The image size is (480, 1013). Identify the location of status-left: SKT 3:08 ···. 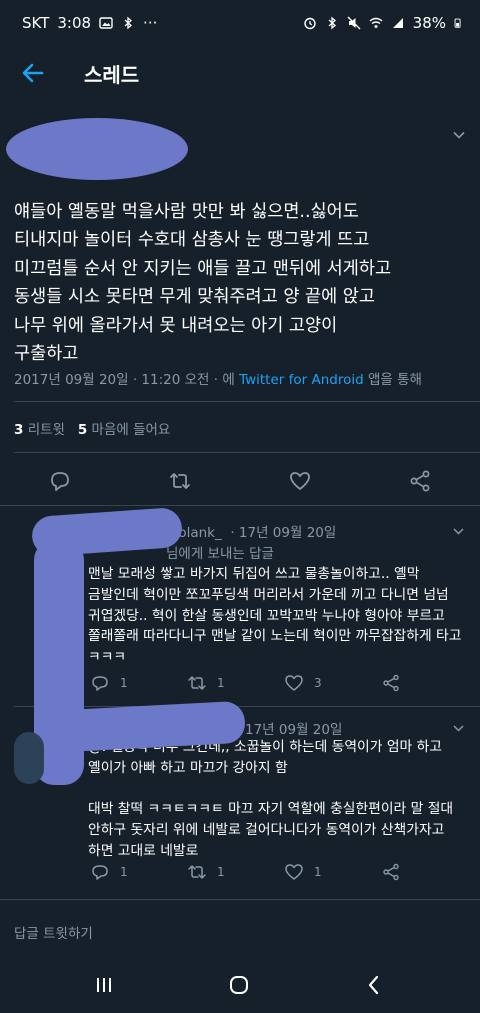
(89, 23).